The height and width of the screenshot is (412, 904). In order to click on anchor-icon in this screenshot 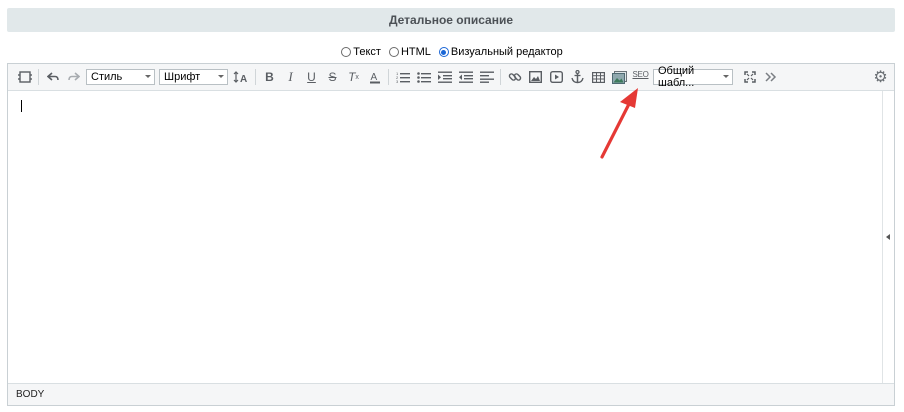, I will do `click(577, 77)`.